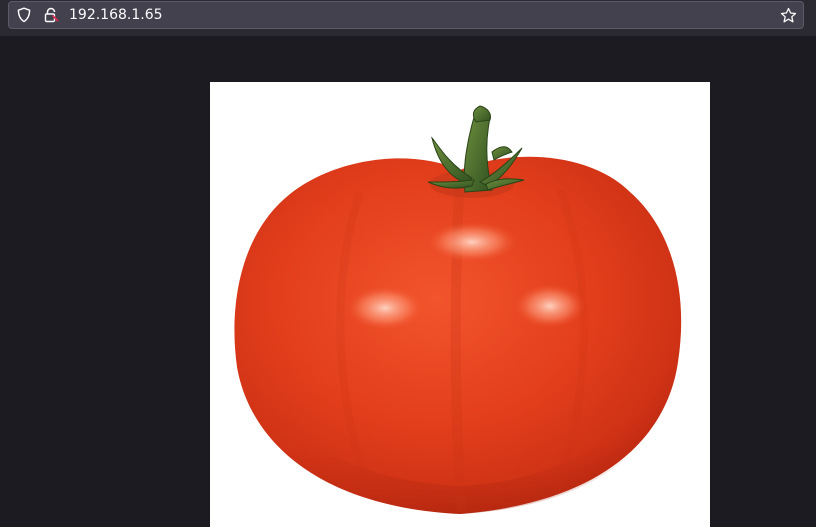 The height and width of the screenshot is (527, 816). I want to click on url-text: 192.168.1.65, so click(116, 15).